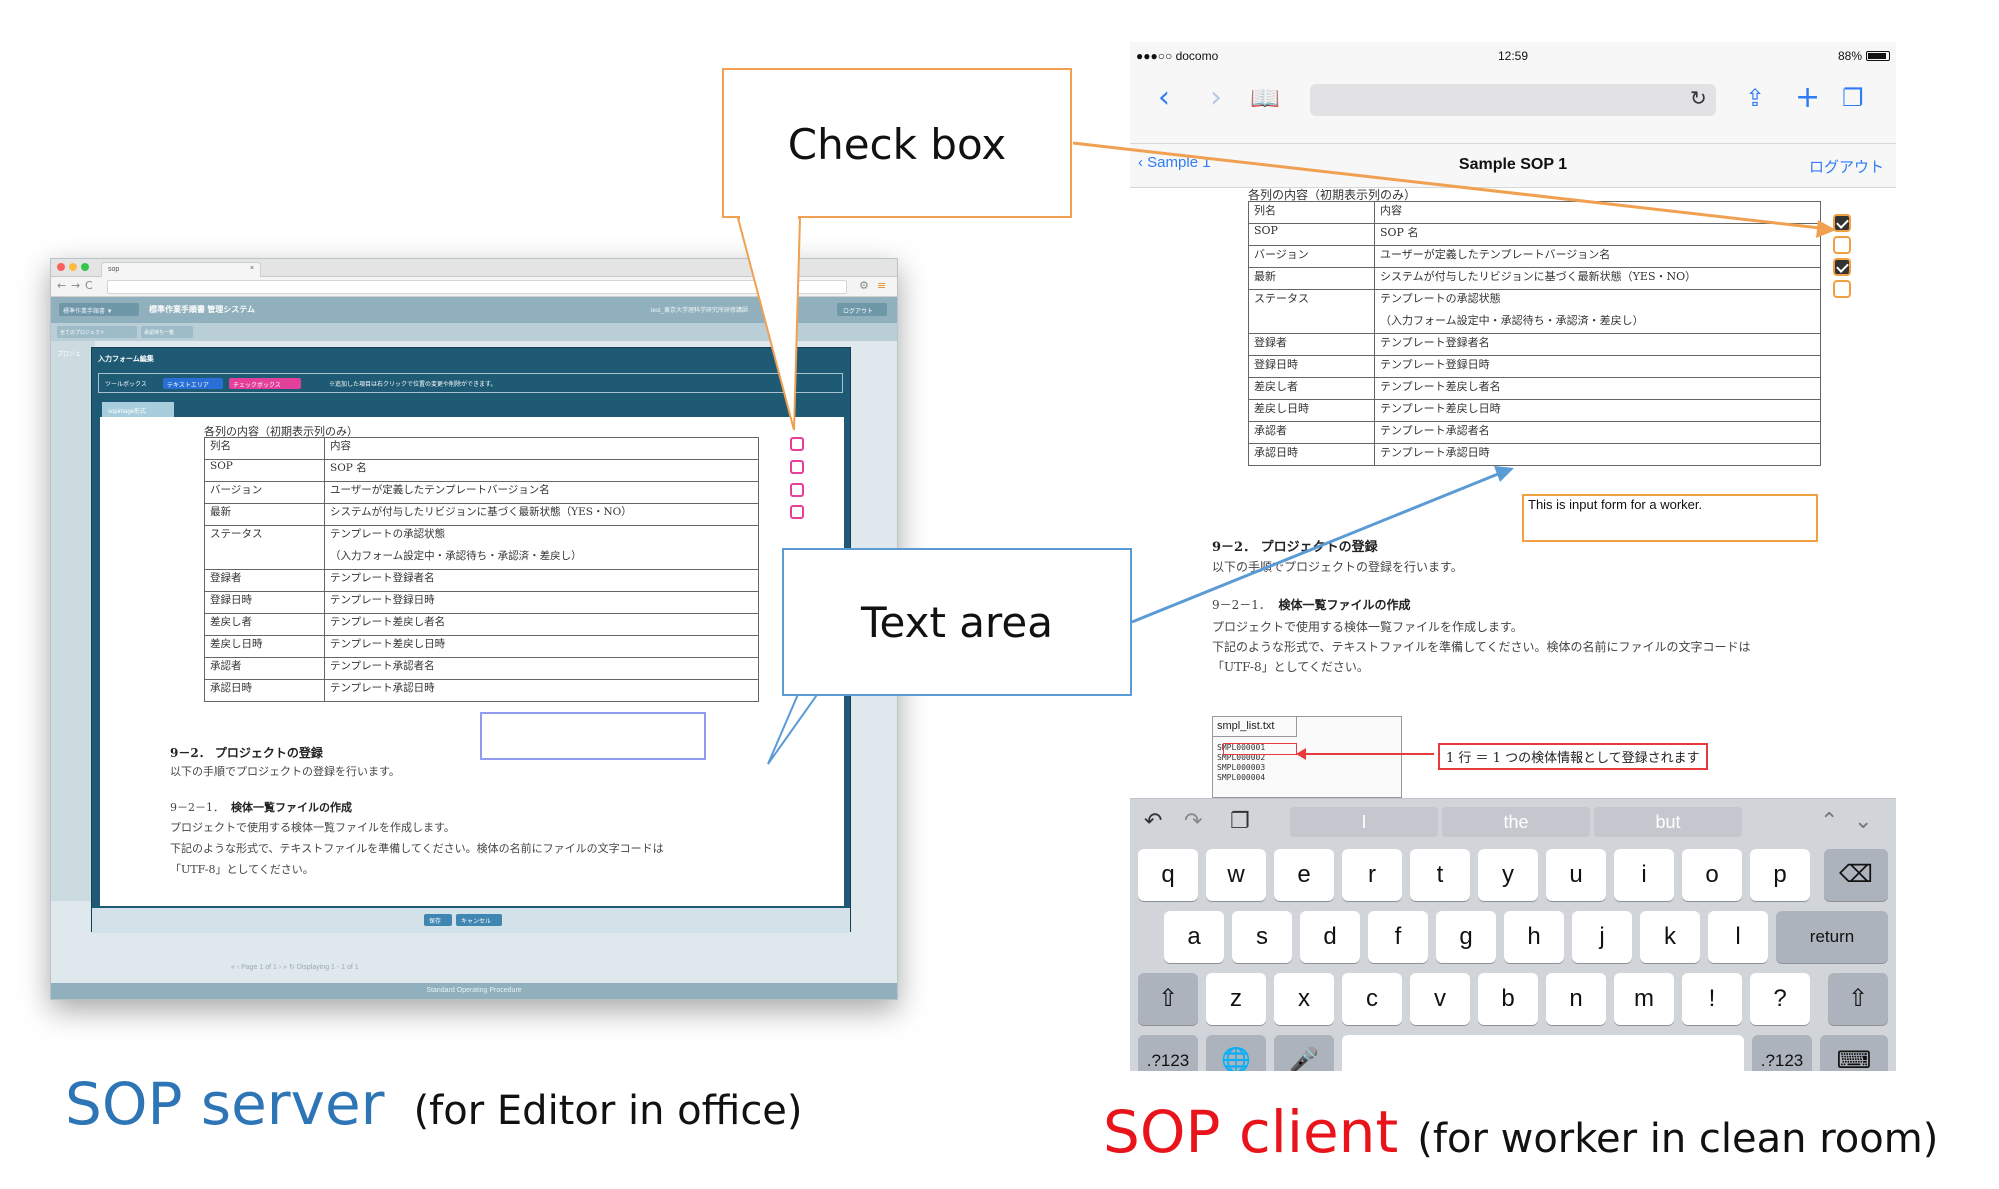  I want to click on client-caption-subtitle: (for worker in clean room), so click(1678, 1139).